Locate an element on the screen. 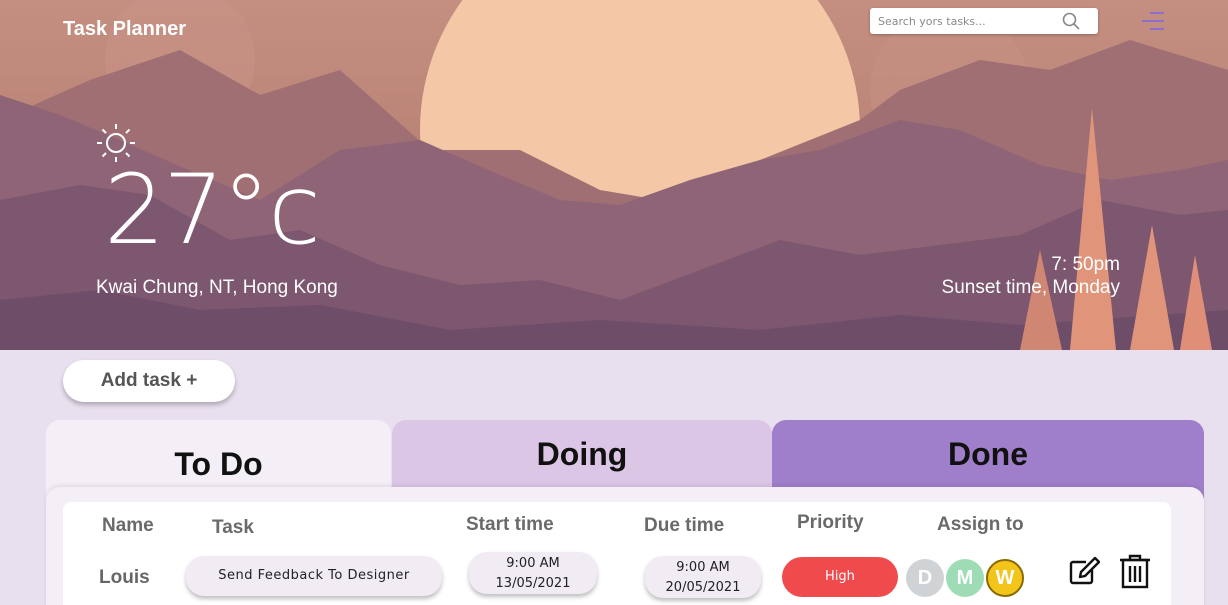  search-bar is located at coordinates (984, 21).